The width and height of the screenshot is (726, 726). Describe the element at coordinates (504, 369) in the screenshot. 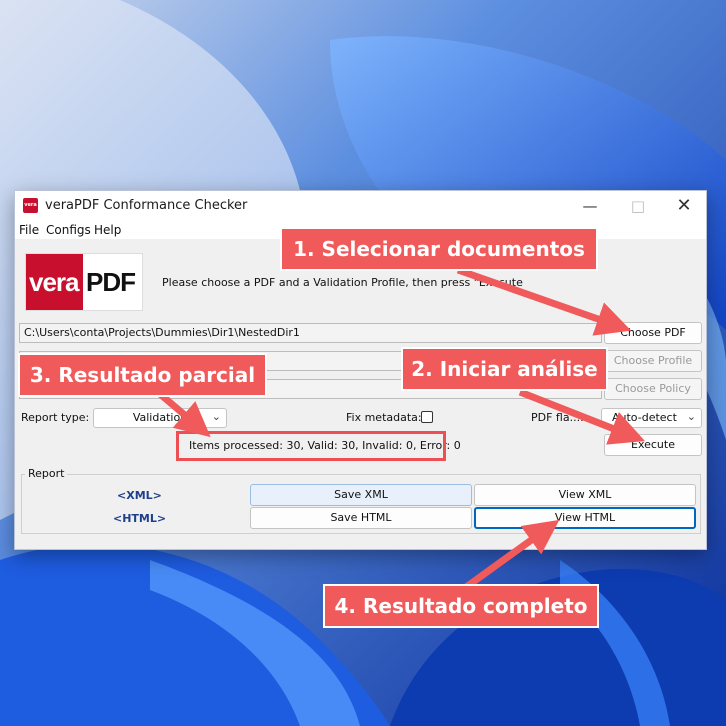

I see `callout-step-2: 2. Iniciar análise` at that location.